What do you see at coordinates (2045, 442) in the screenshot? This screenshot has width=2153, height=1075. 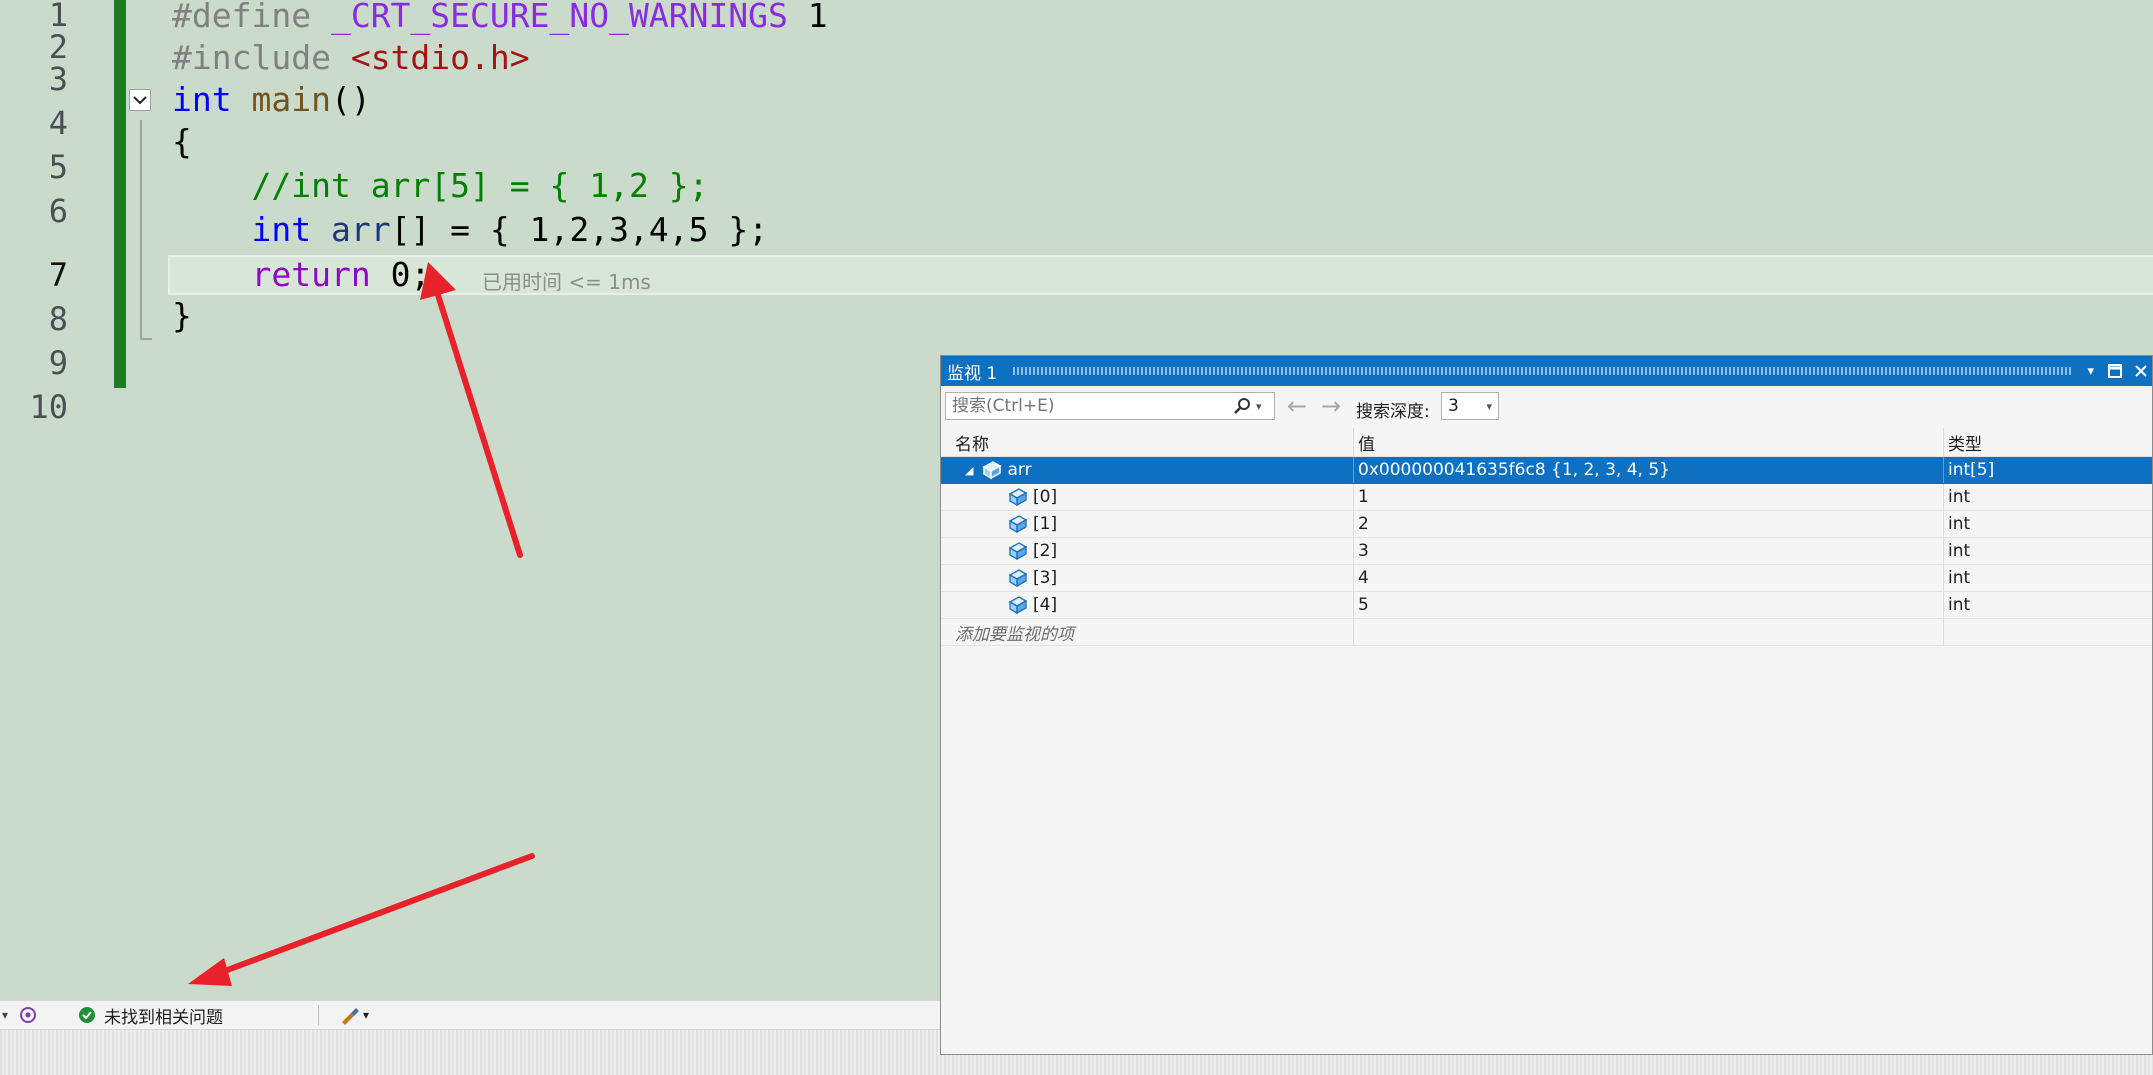 I see `column-header-type: 类型` at bounding box center [2045, 442].